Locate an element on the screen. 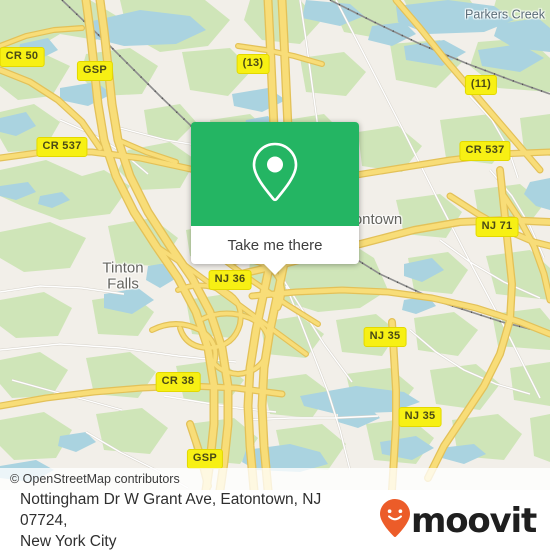  map-attribution: © OpenStreetMap contributors is located at coordinates (275, 479).